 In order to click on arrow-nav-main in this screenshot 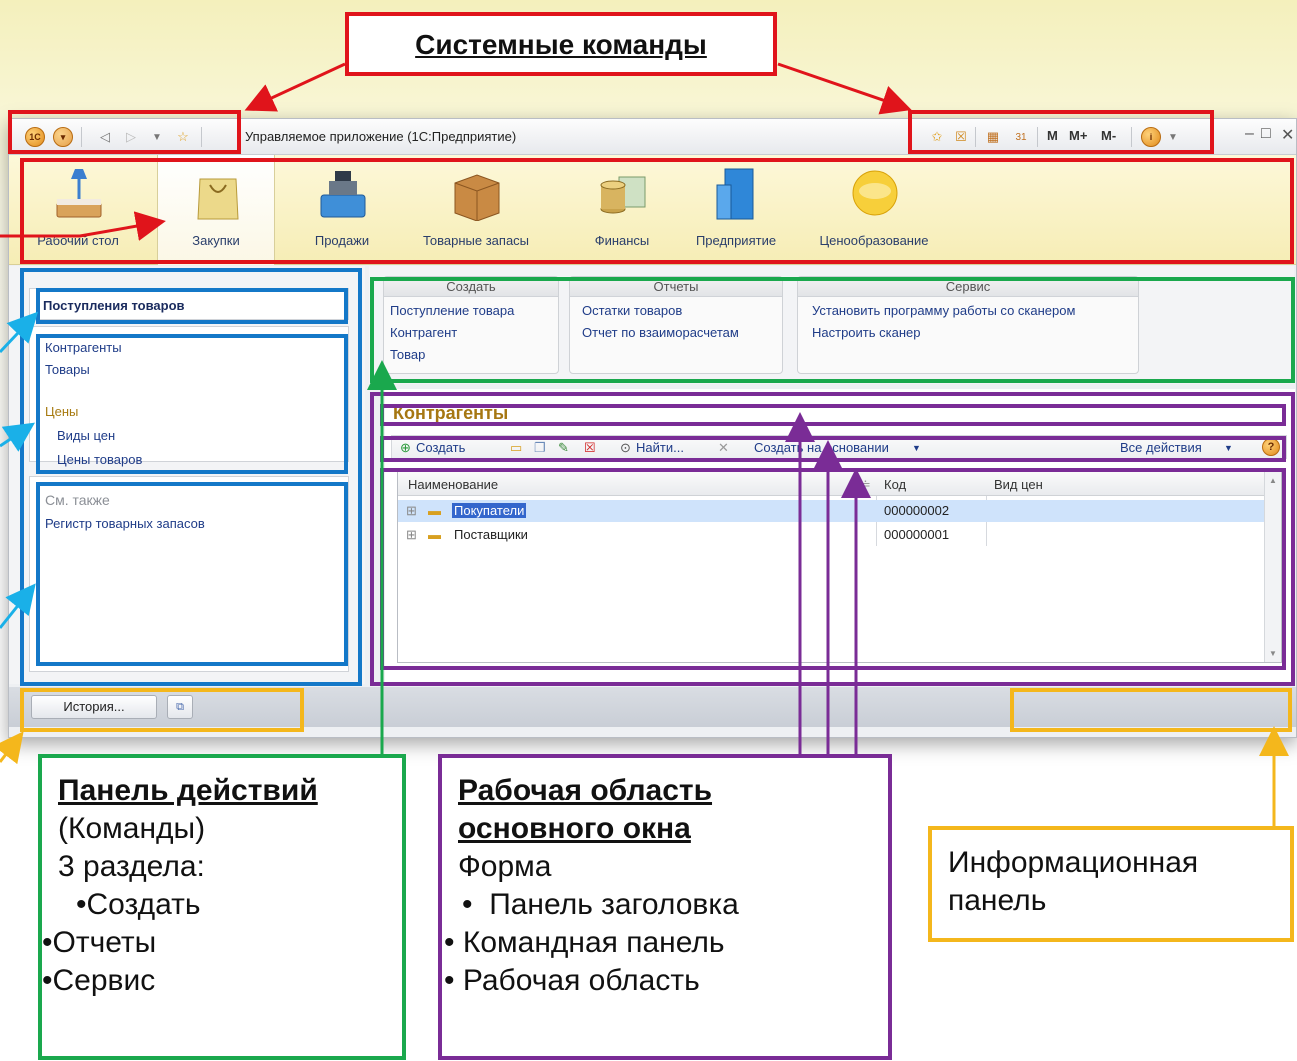, I will do `click(19, 332)`.